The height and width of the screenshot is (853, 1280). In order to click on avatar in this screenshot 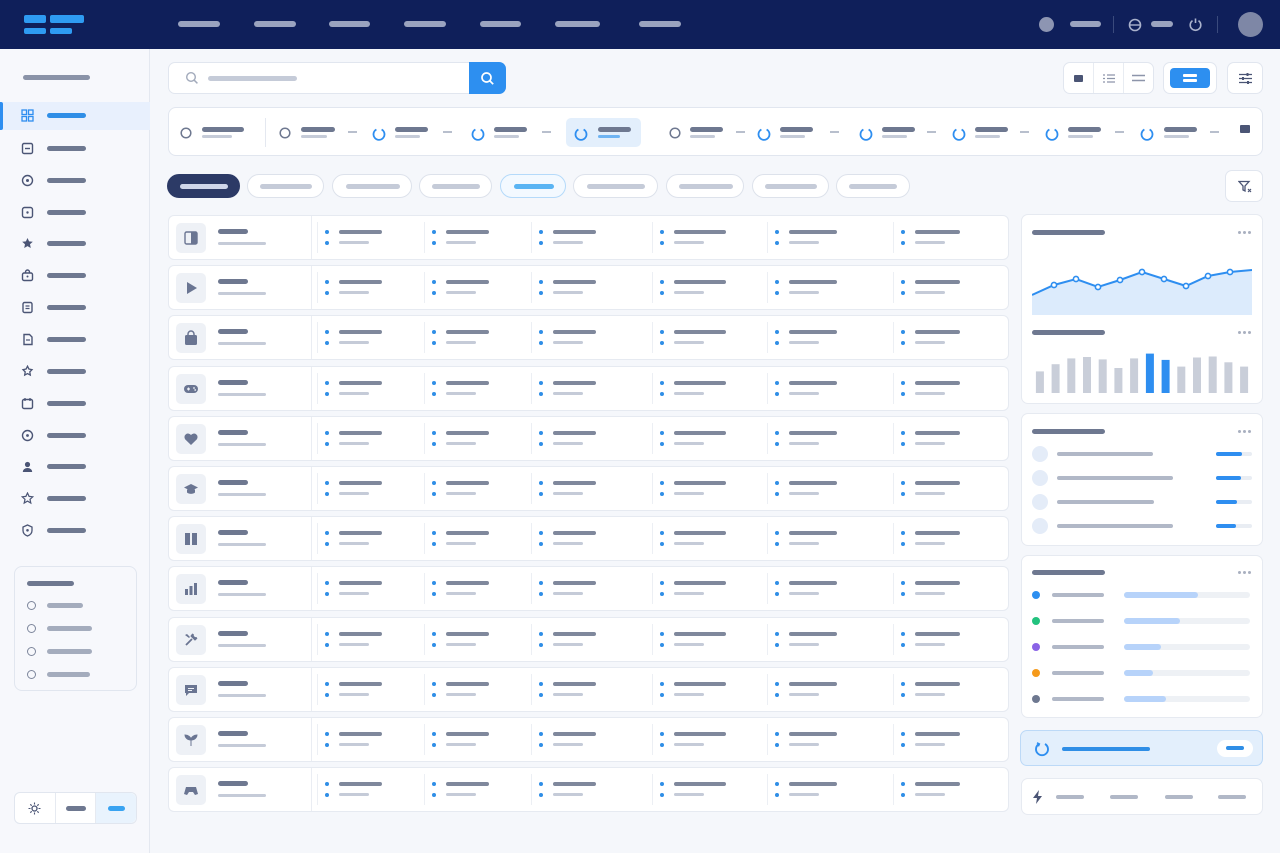, I will do `click(1250, 24)`.